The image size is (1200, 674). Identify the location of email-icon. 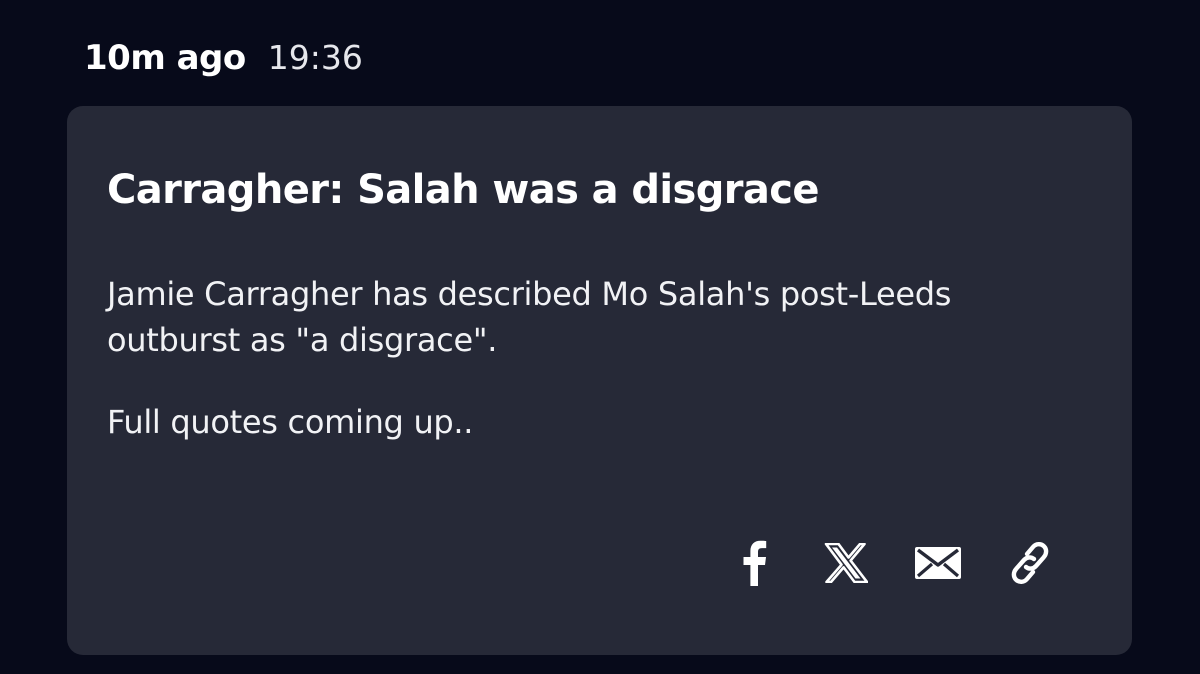
(938, 563).